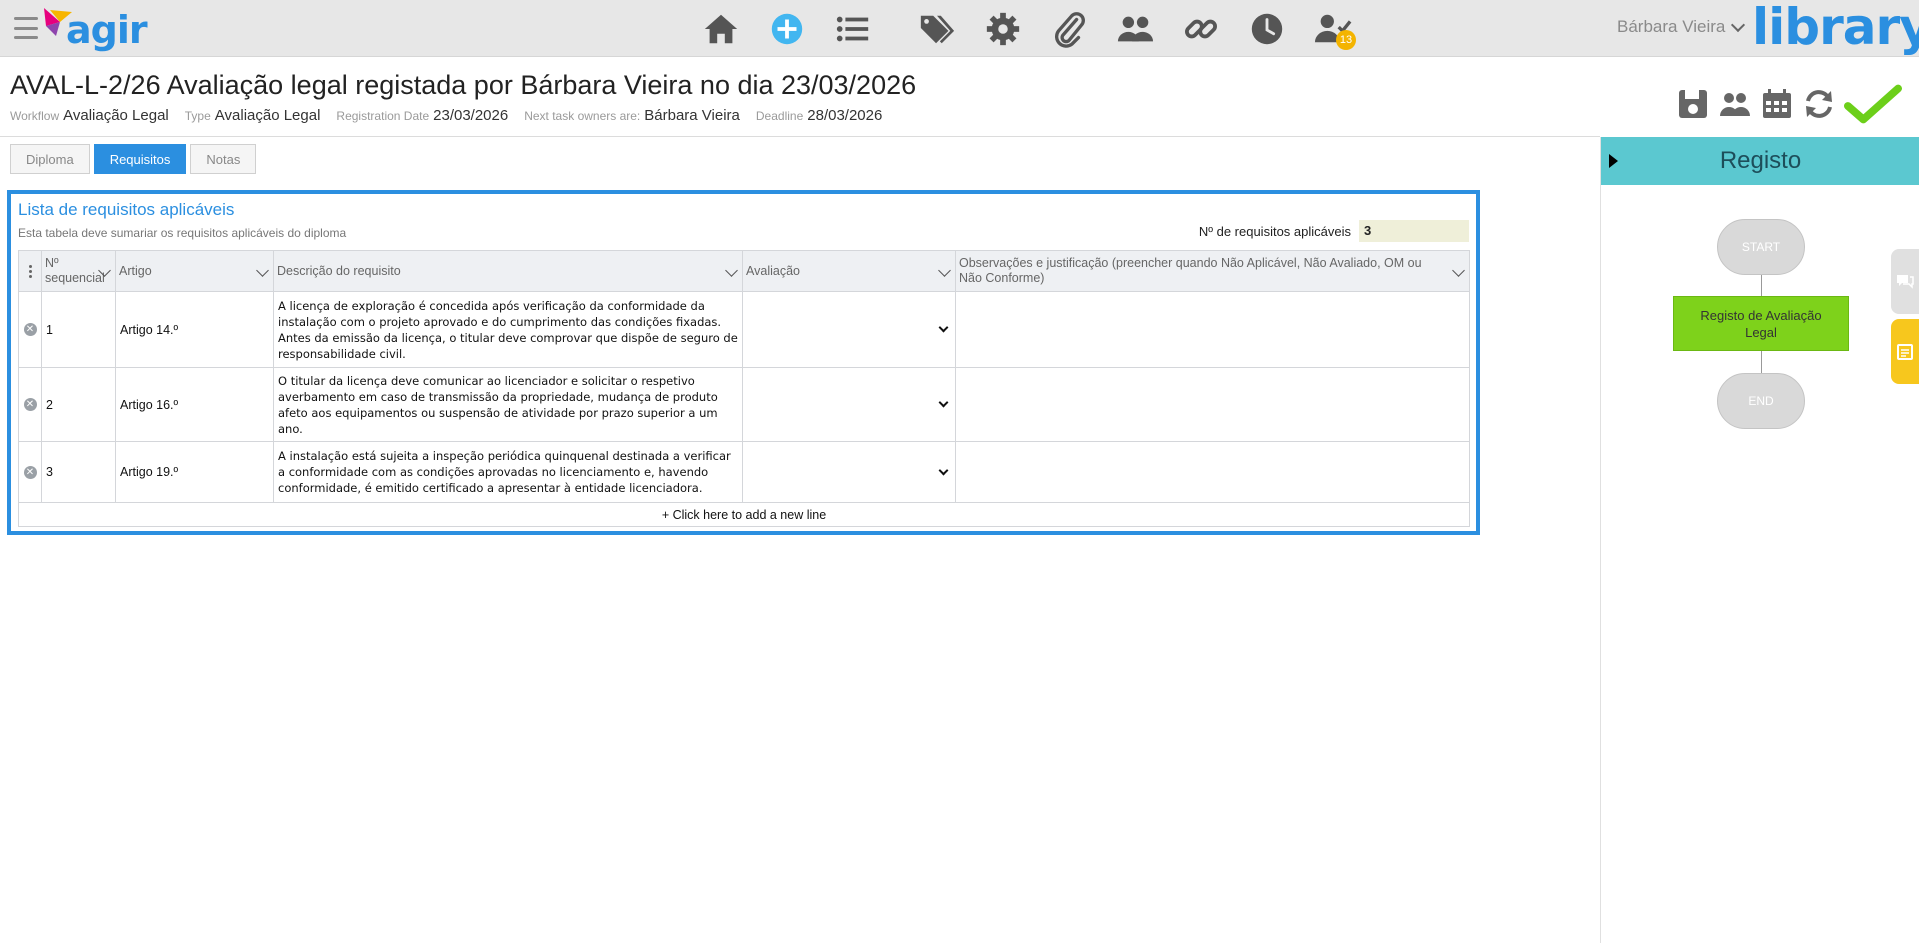 The width and height of the screenshot is (1919, 943). What do you see at coordinates (1069, 29) in the screenshot?
I see `attachment-icon` at bounding box center [1069, 29].